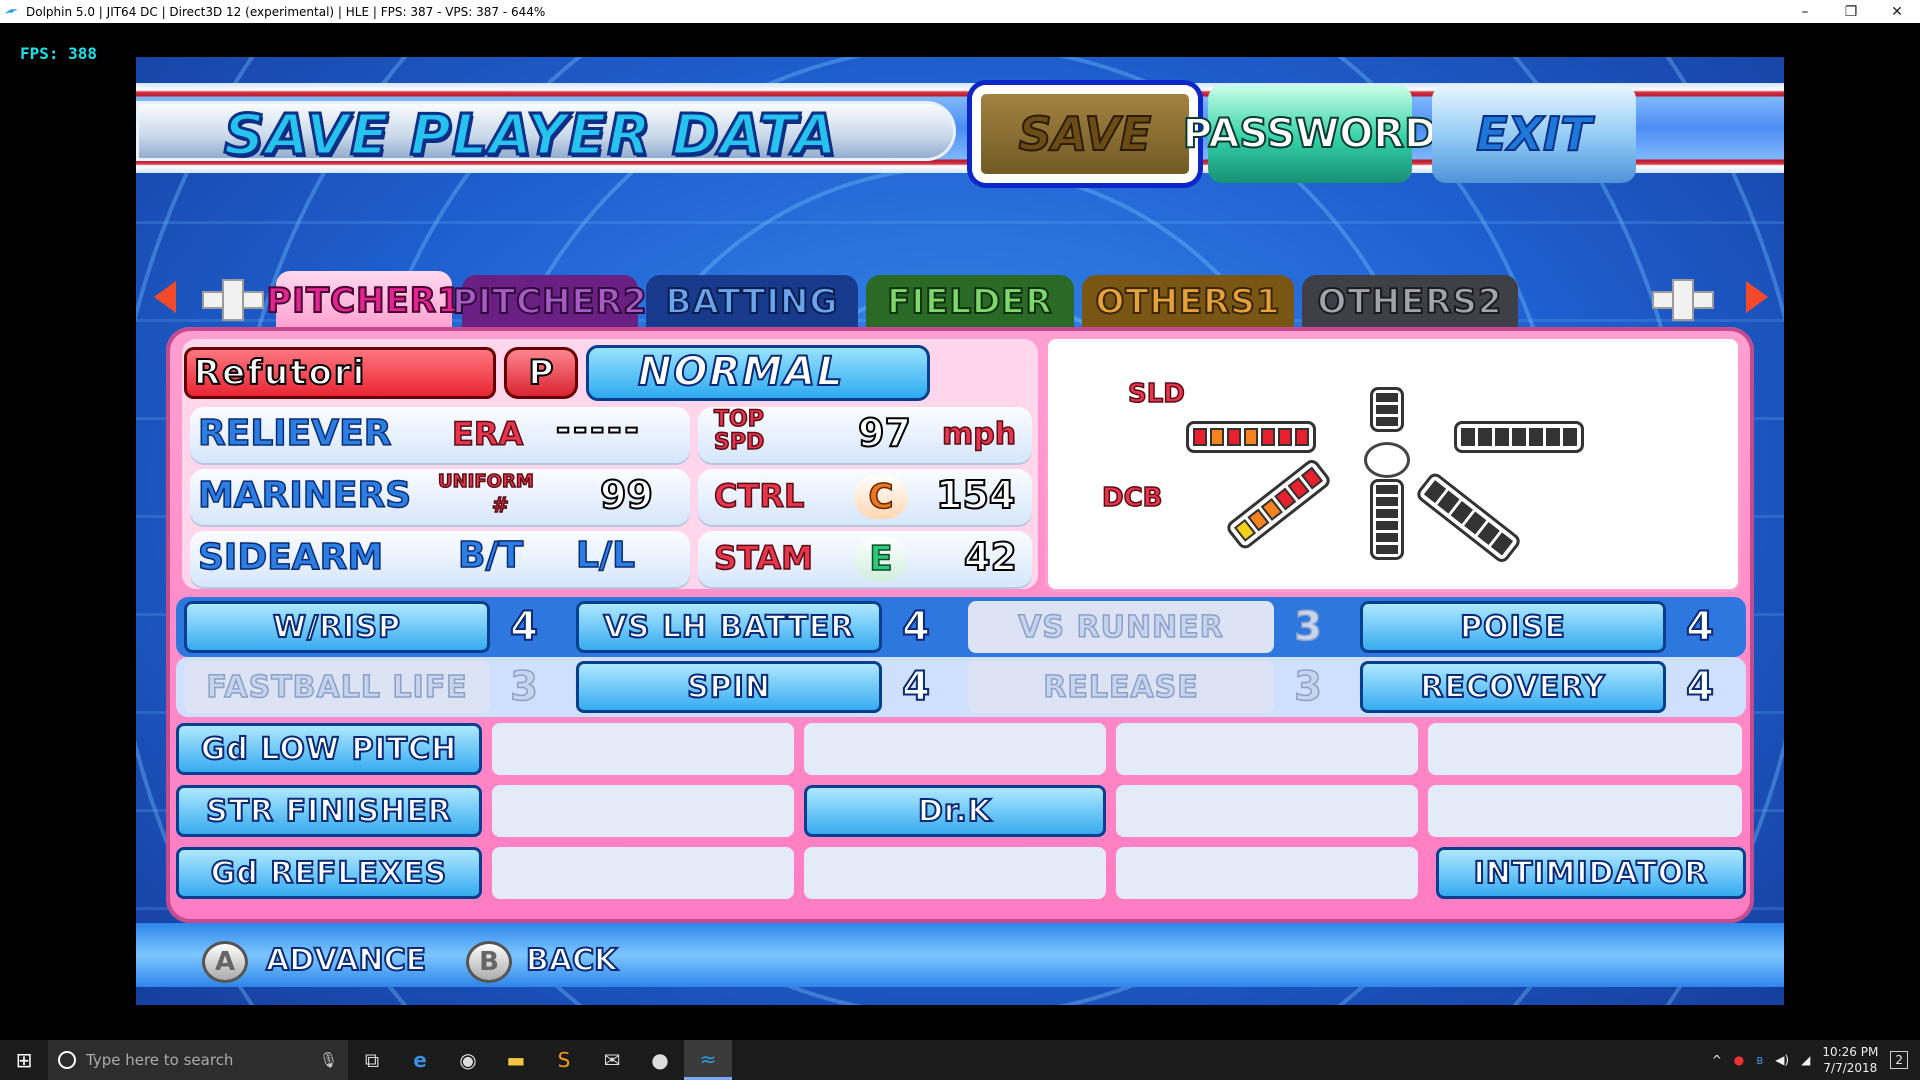 The height and width of the screenshot is (1080, 1920). I want to click on network-icon: ◢, so click(1805, 1060).